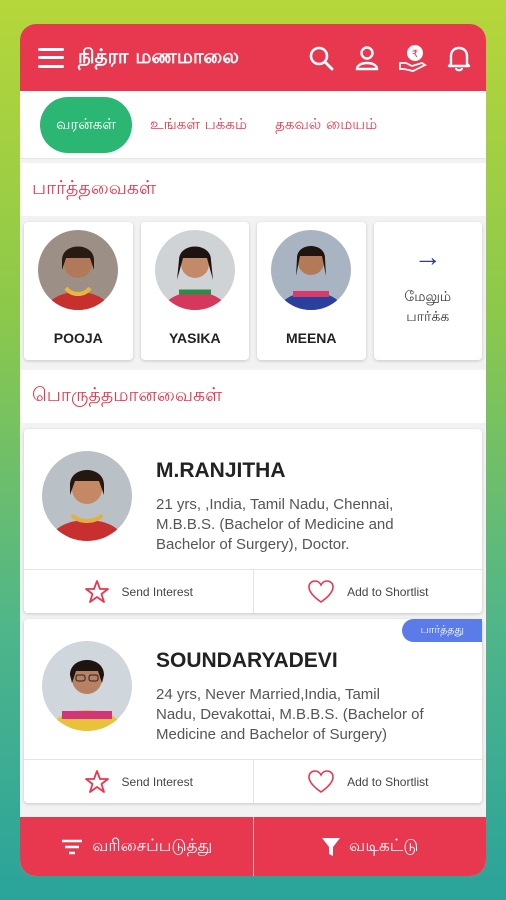  I want to click on menu-icon, so click(51, 57).